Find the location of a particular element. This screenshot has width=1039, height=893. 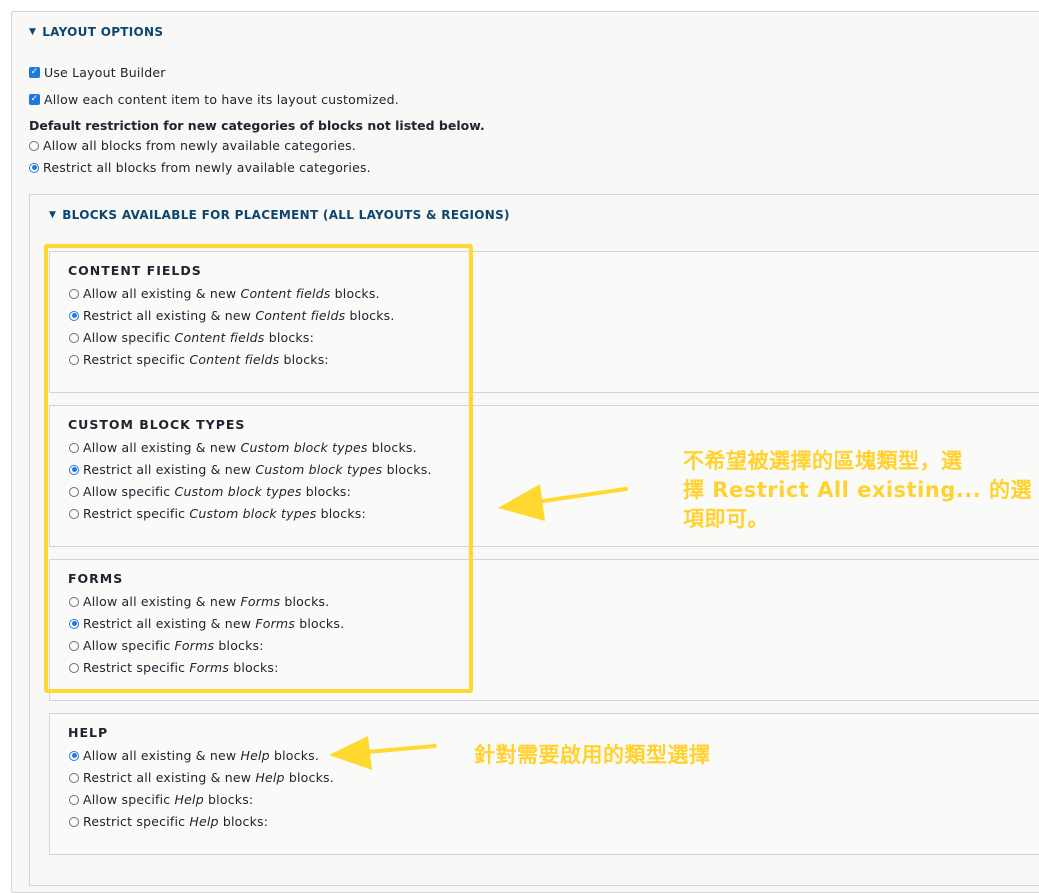

help-option: Restrict specific Help blocks: is located at coordinates (168, 821).